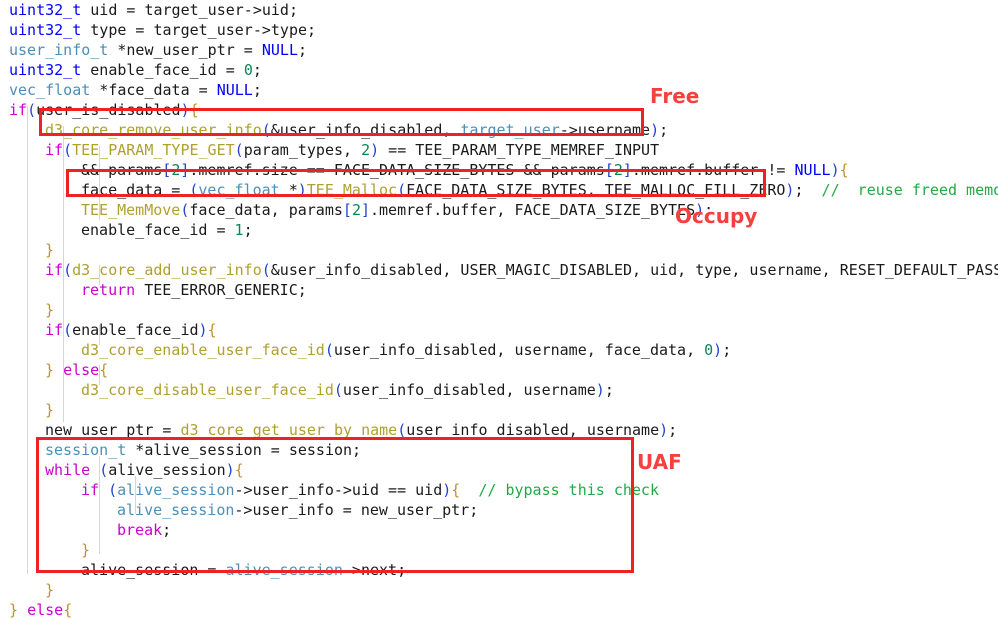 Image resolution: width=998 pixels, height=620 pixels. I want to click on code-token: ->username, so click(605, 130).